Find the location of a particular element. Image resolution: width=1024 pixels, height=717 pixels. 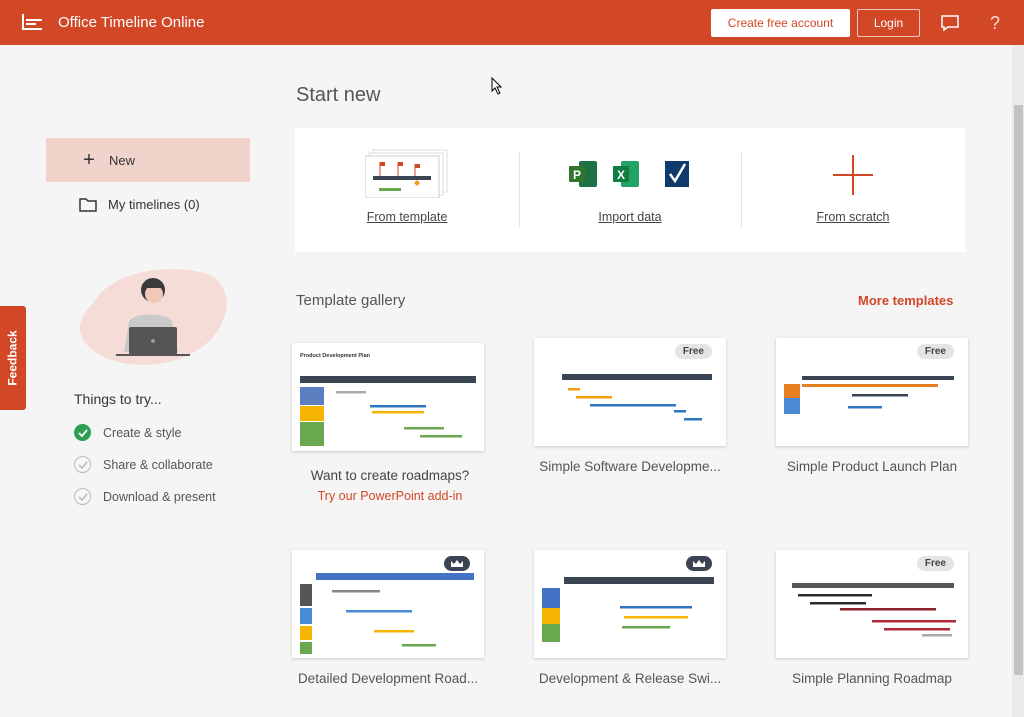

start-new-title: Start new is located at coordinates (338, 95).